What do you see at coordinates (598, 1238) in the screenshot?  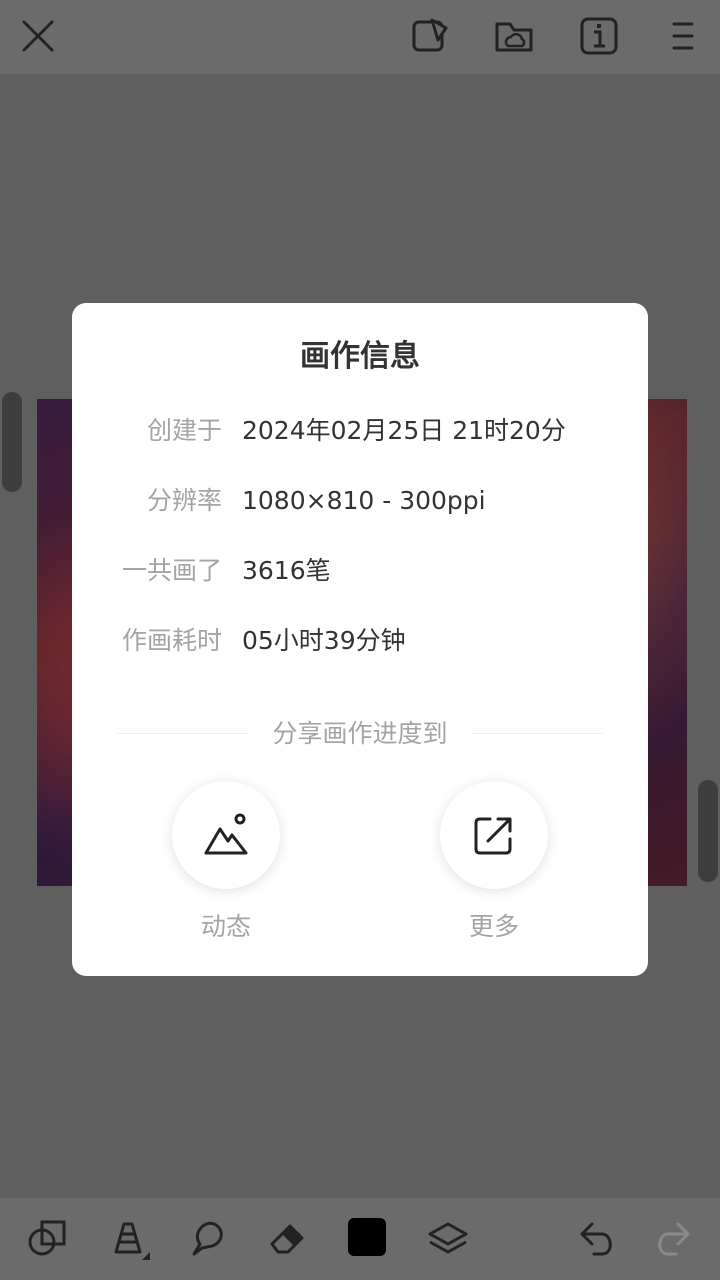 I see `undo-icon` at bounding box center [598, 1238].